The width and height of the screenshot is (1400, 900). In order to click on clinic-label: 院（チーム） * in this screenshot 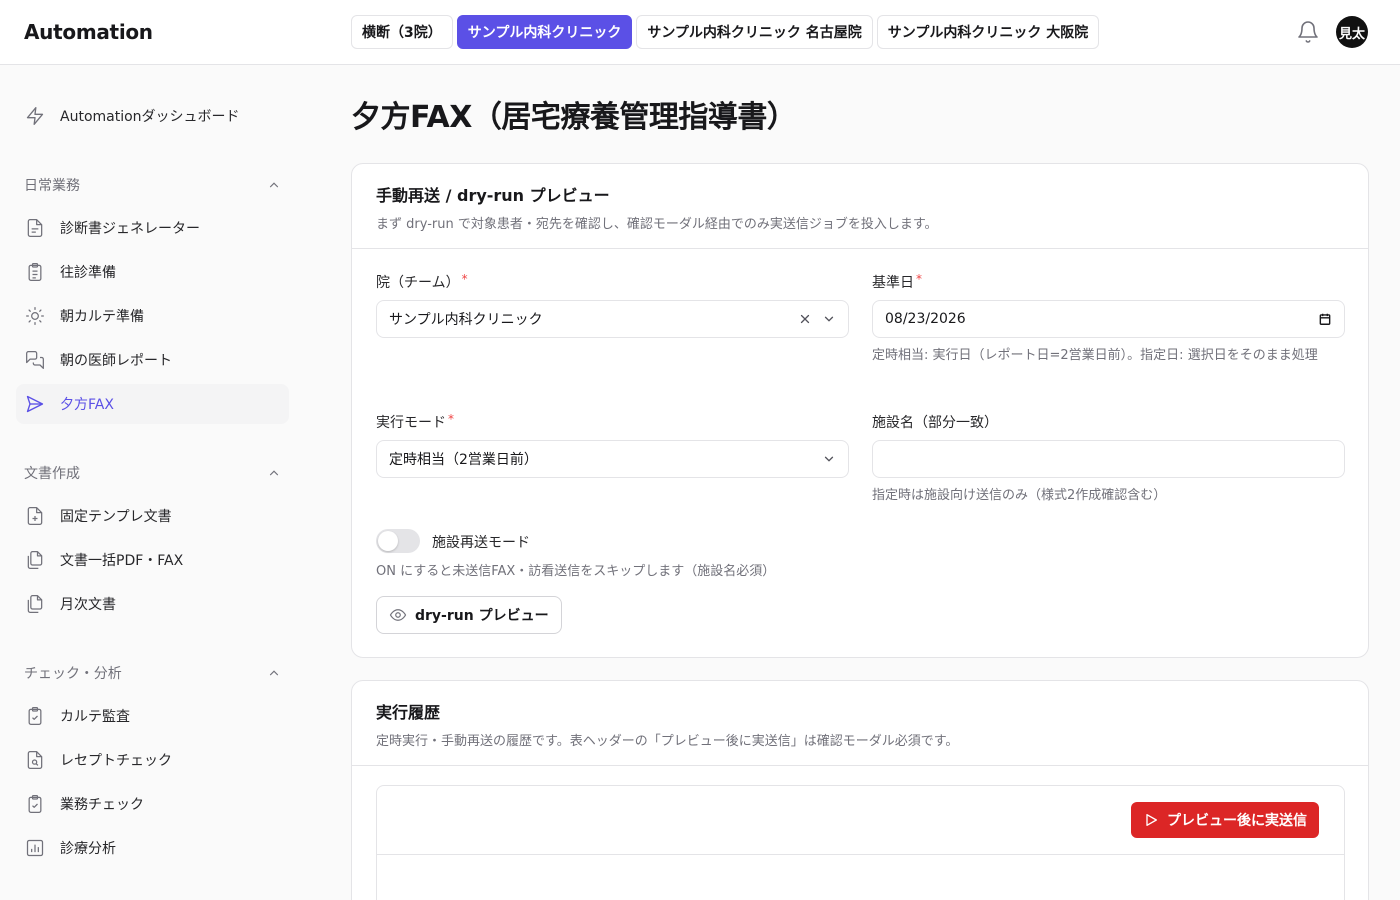, I will do `click(422, 281)`.